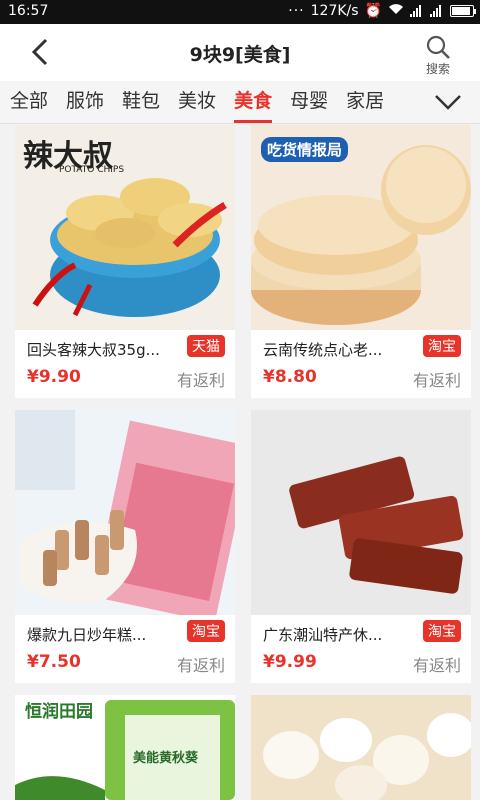 This screenshot has width=480, height=800. I want to click on product-card, so click(361, 747).